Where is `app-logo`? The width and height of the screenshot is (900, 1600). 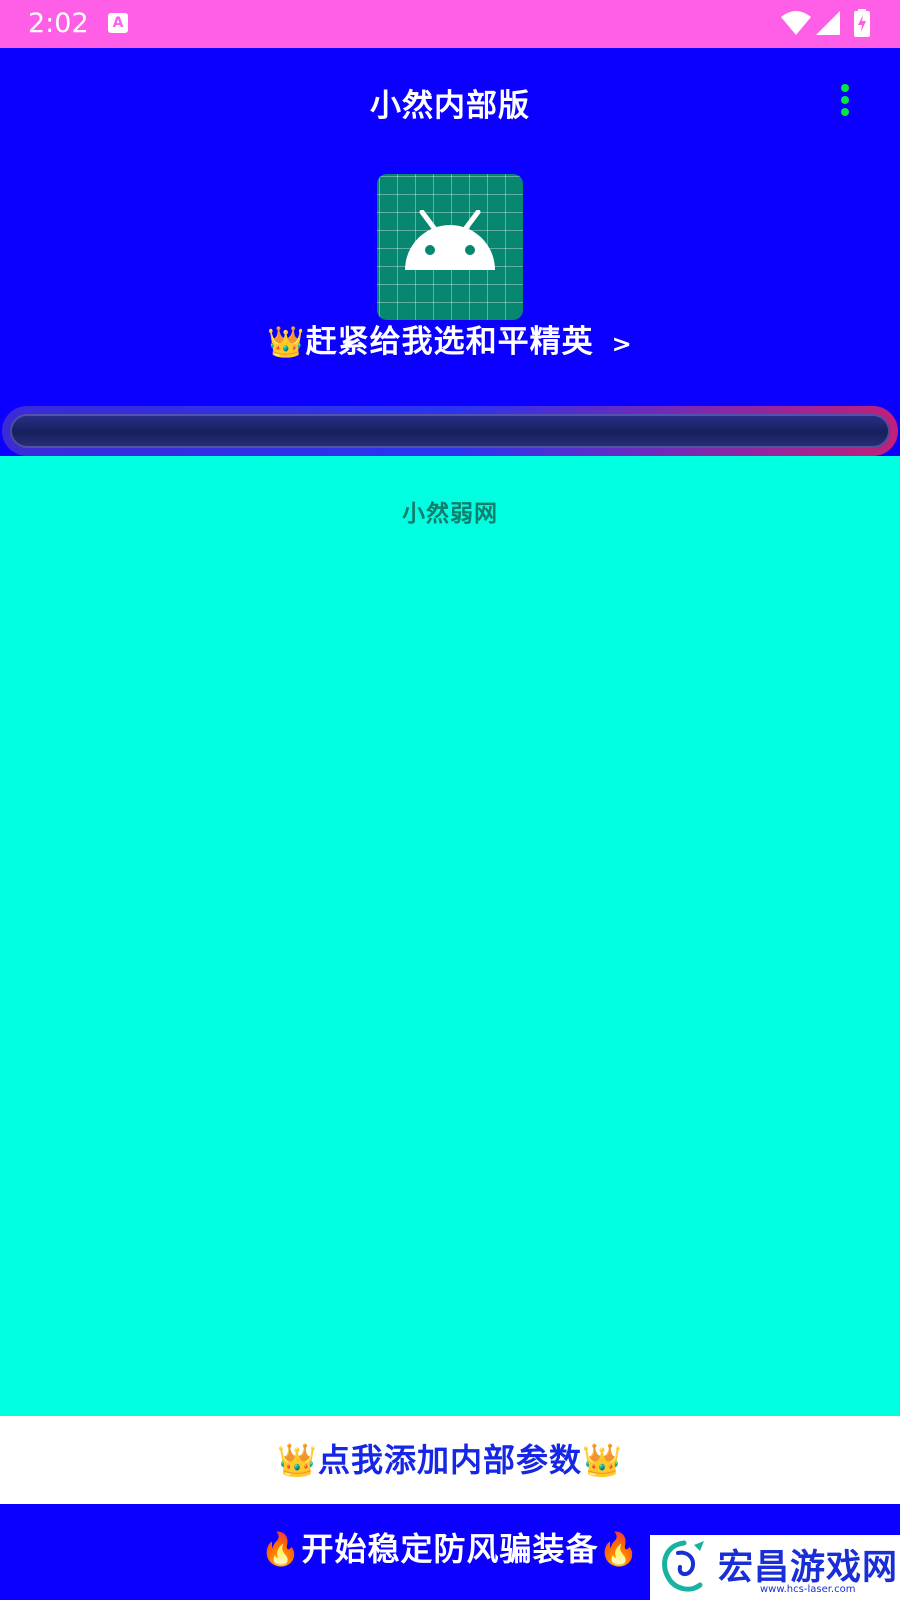
app-logo is located at coordinates (450, 247).